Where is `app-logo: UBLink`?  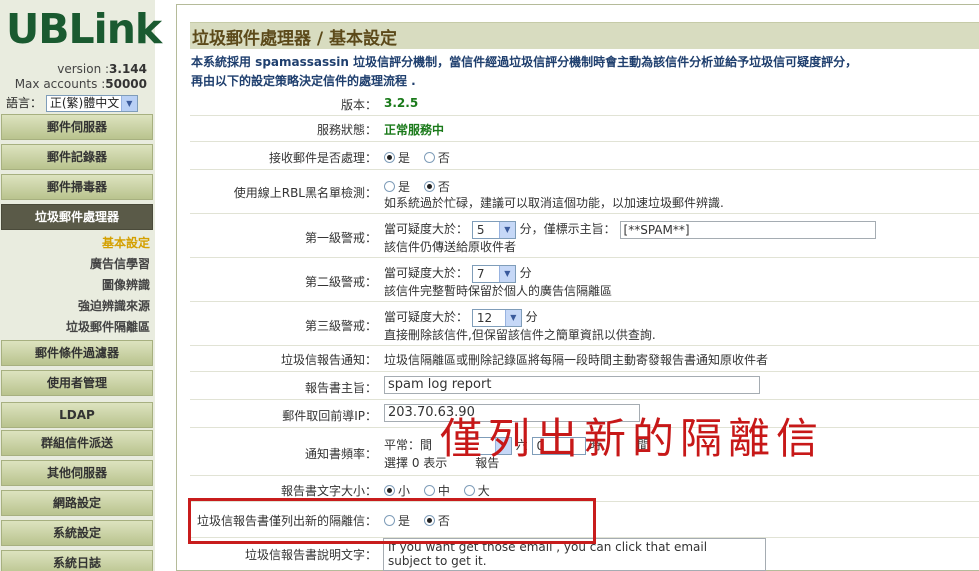
app-logo: UBLink is located at coordinates (84, 29).